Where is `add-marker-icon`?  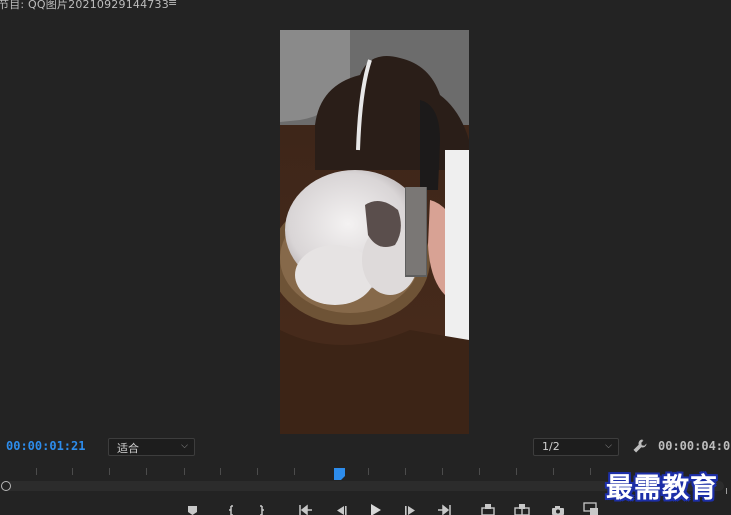 add-marker-icon is located at coordinates (194, 507).